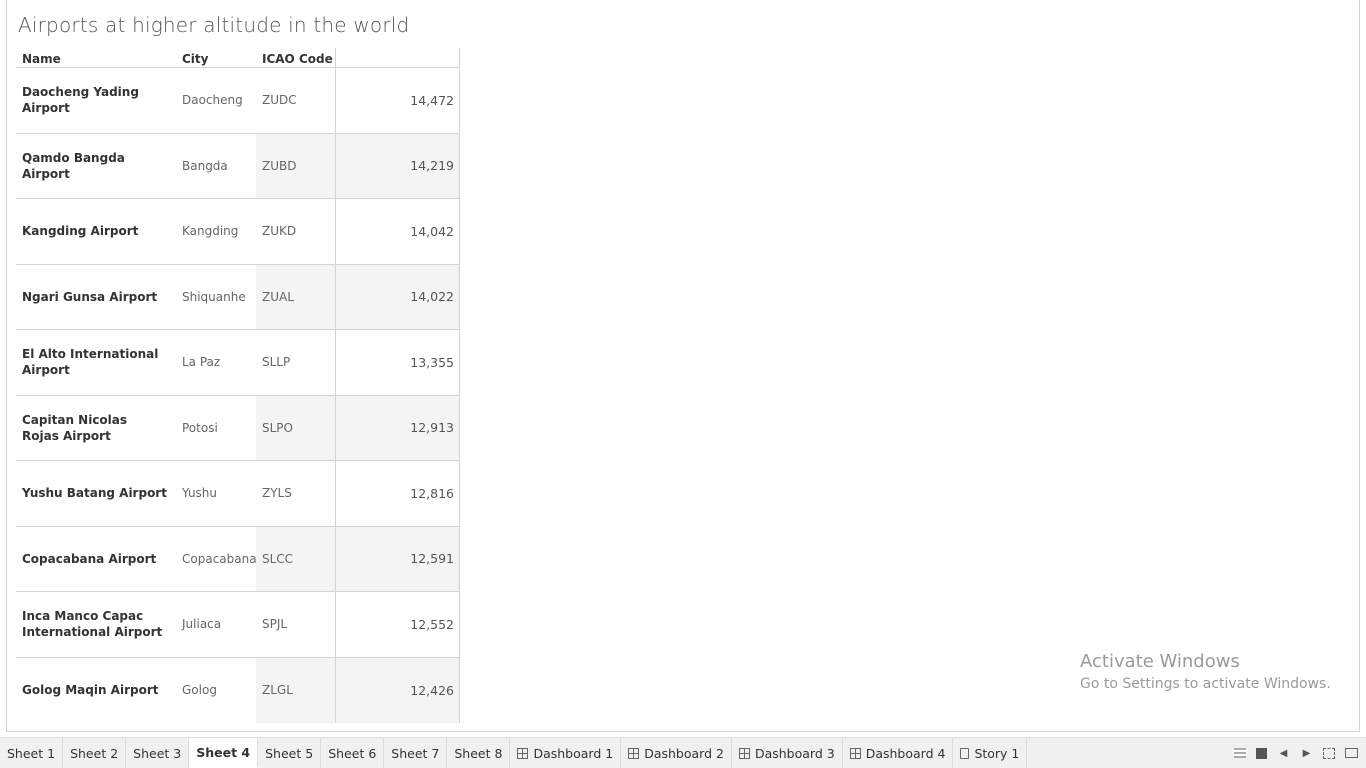 The height and width of the screenshot is (768, 1366). What do you see at coordinates (997, 753) in the screenshot?
I see `tab-label: Story 1` at bounding box center [997, 753].